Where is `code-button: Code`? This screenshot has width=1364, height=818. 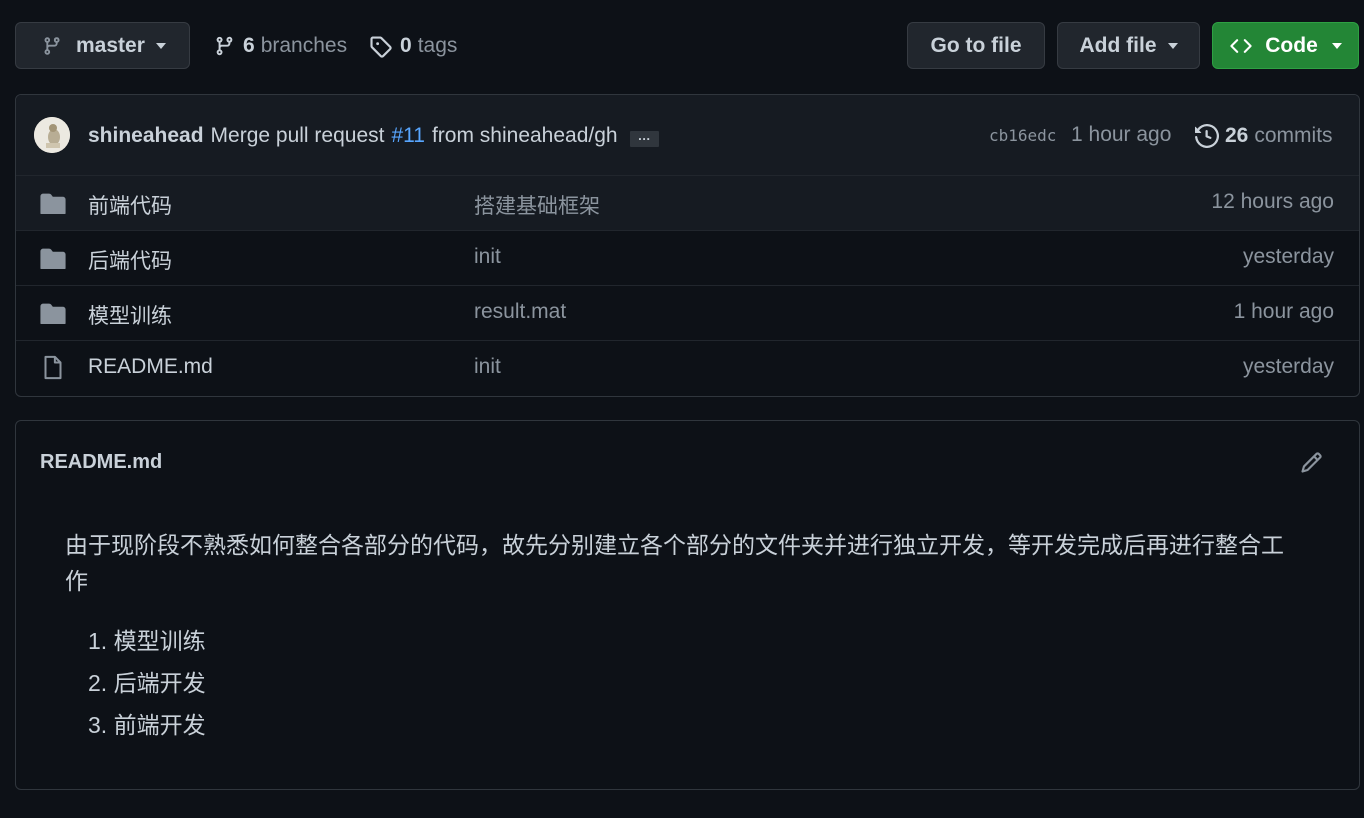
code-button: Code is located at coordinates (1285, 45).